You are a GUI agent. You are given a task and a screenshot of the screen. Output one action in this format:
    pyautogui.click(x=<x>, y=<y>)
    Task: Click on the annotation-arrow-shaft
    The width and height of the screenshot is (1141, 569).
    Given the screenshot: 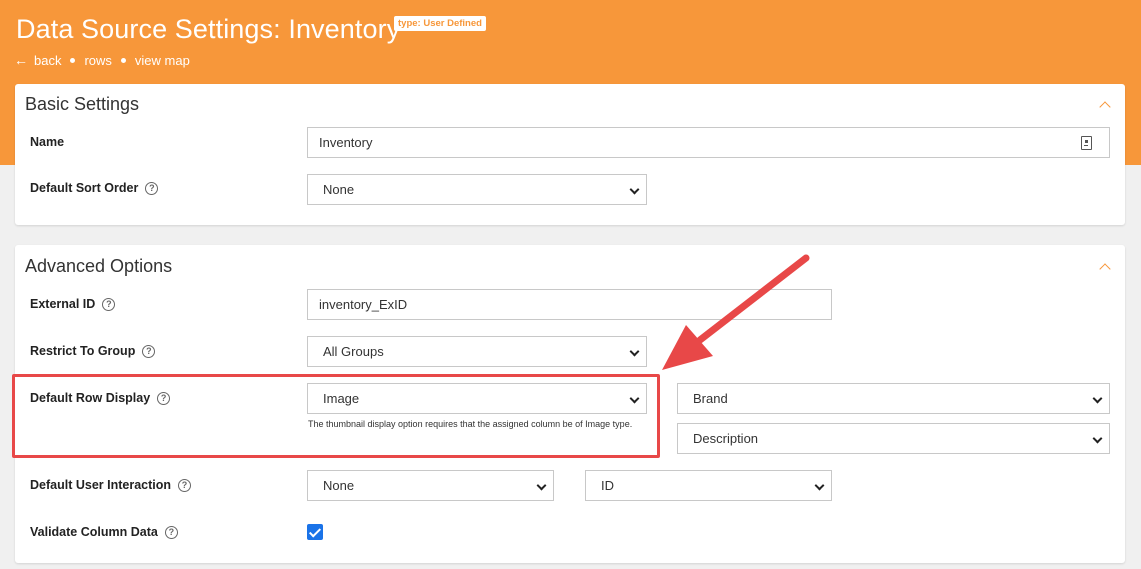 What is the action you would take?
    pyautogui.click(x=753, y=299)
    